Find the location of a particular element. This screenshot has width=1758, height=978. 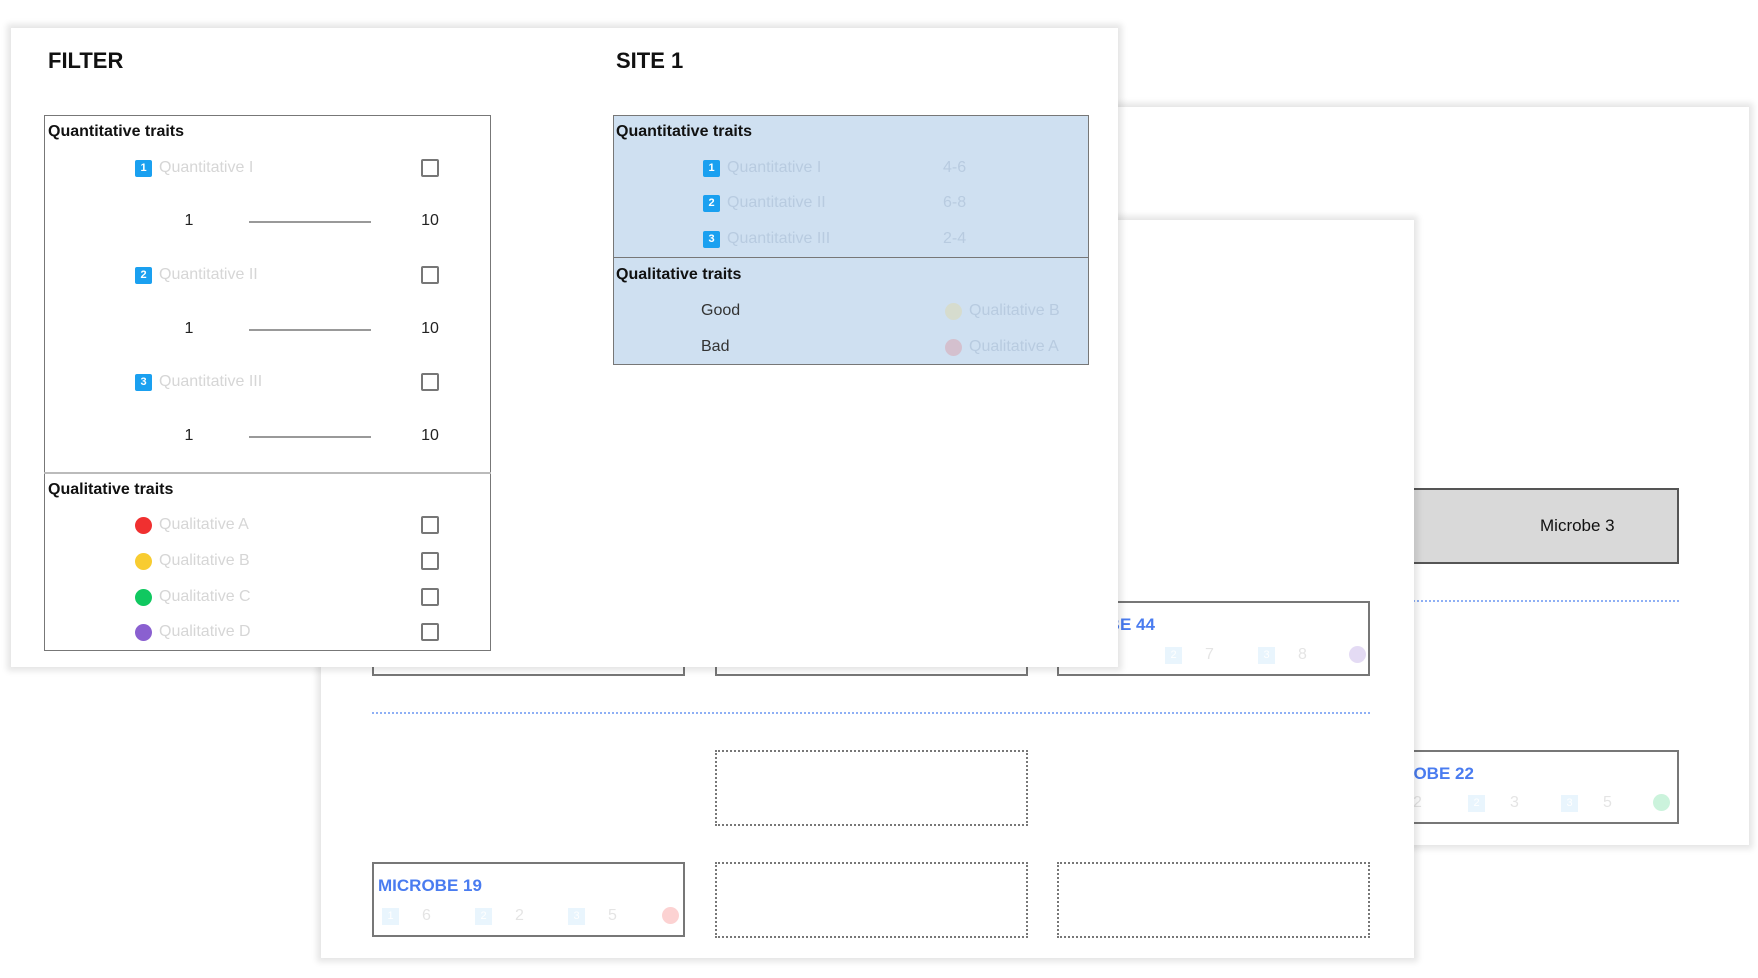

trait-range: 2-4 is located at coordinates (955, 238).